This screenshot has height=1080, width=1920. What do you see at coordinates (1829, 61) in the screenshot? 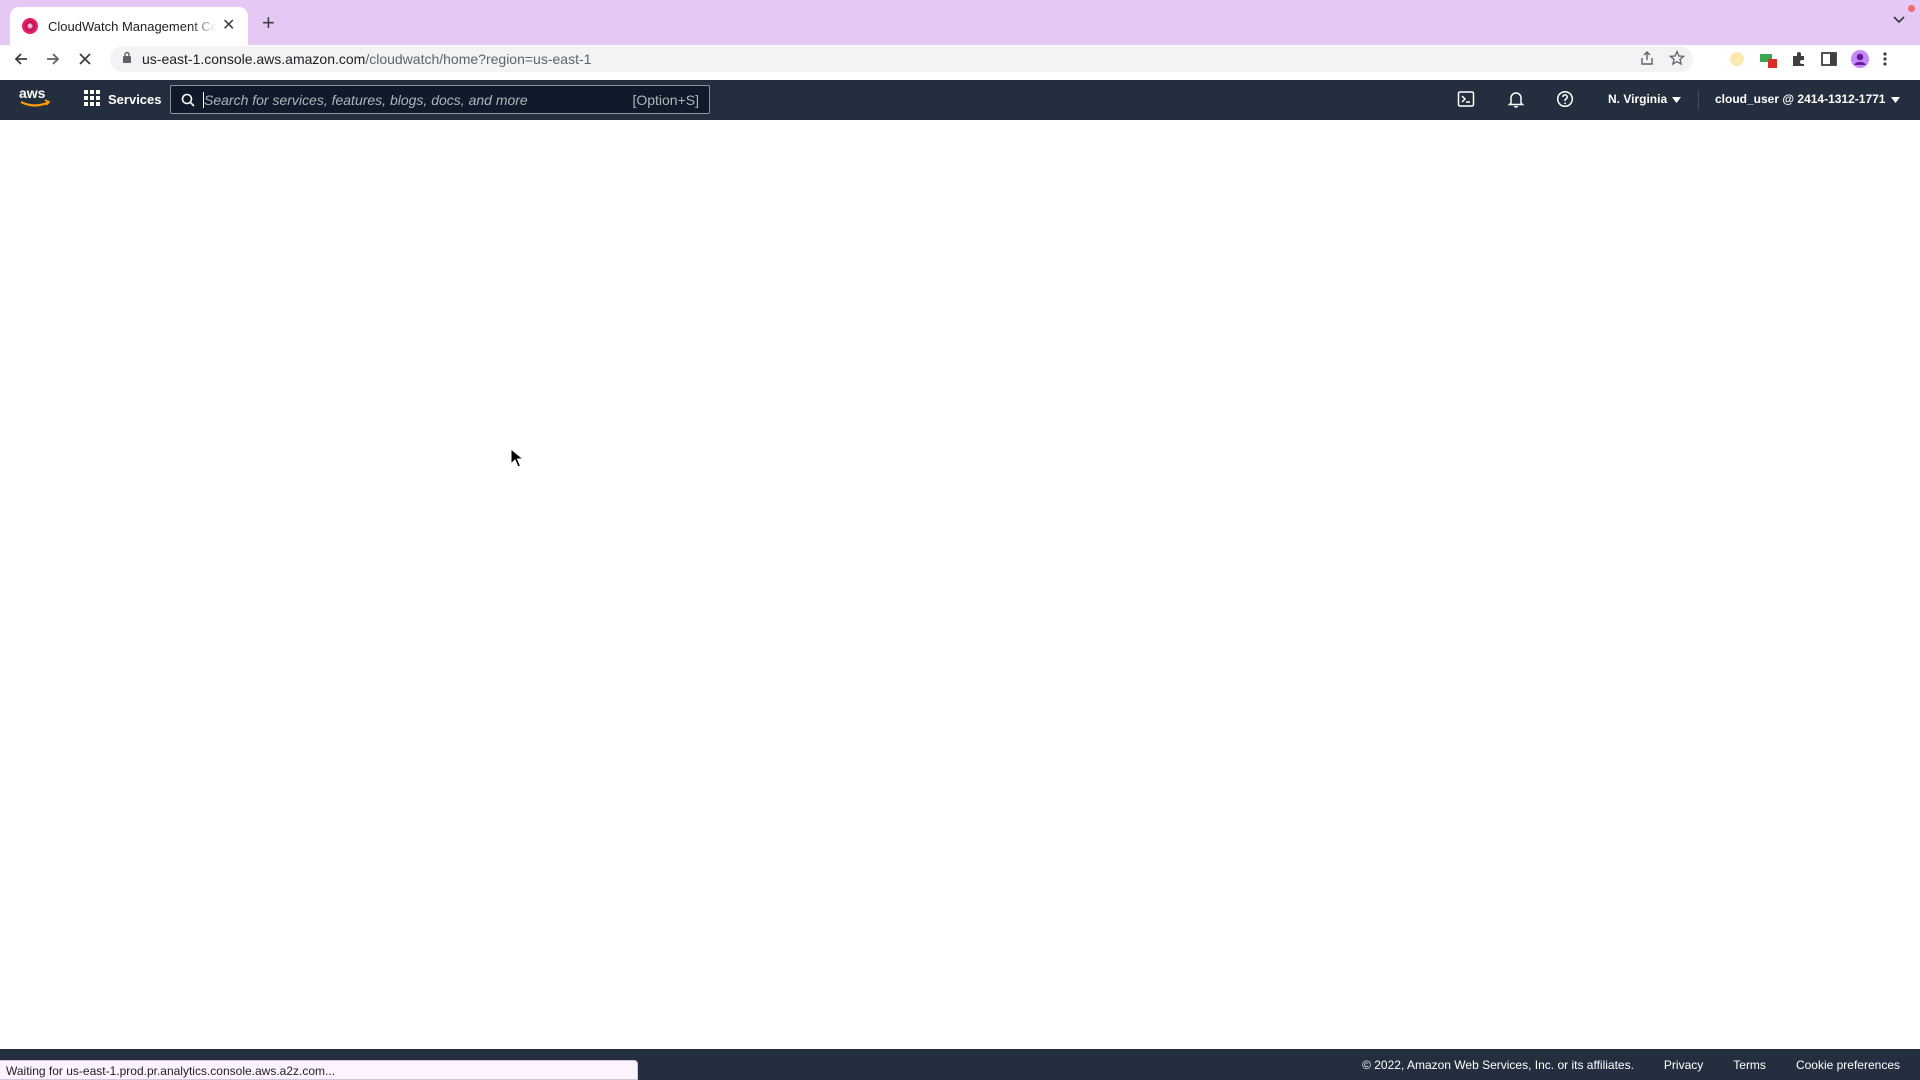
I see `sidepanel-icon` at bounding box center [1829, 61].